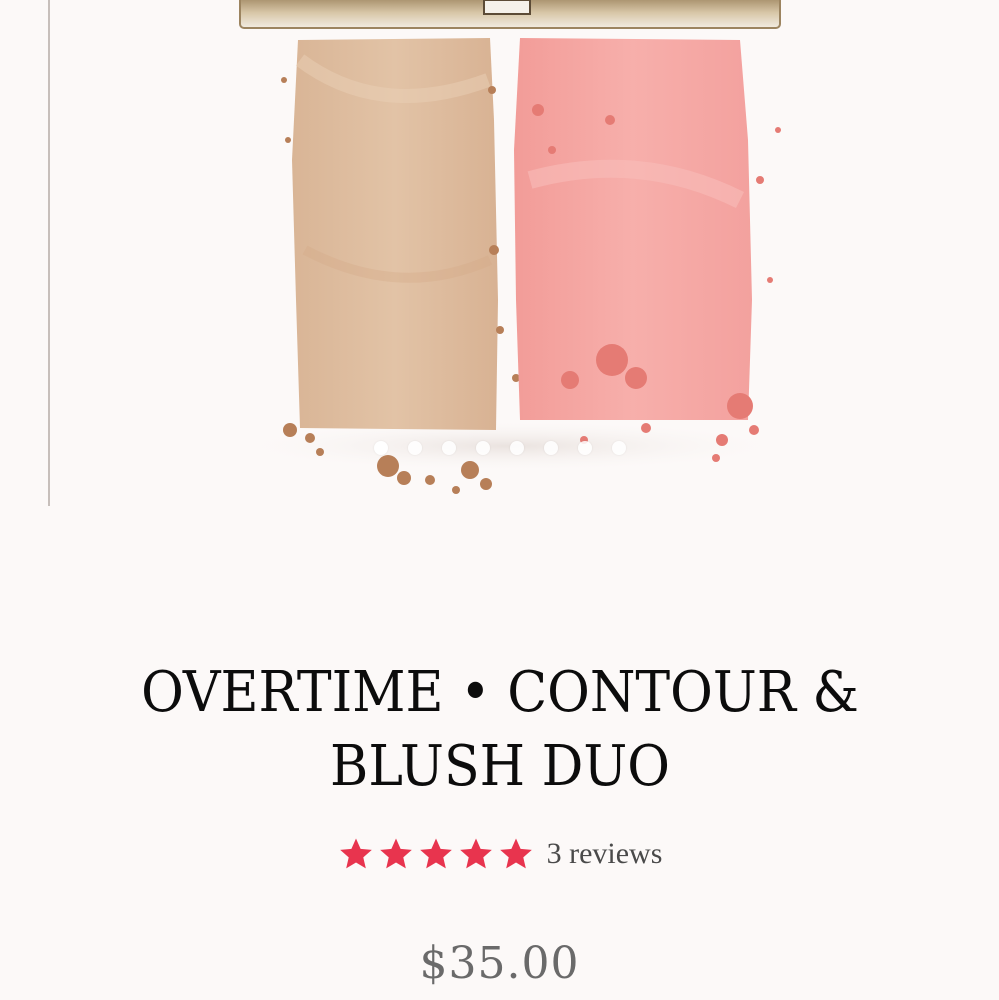  I want to click on product-price: $35.00, so click(499, 963).